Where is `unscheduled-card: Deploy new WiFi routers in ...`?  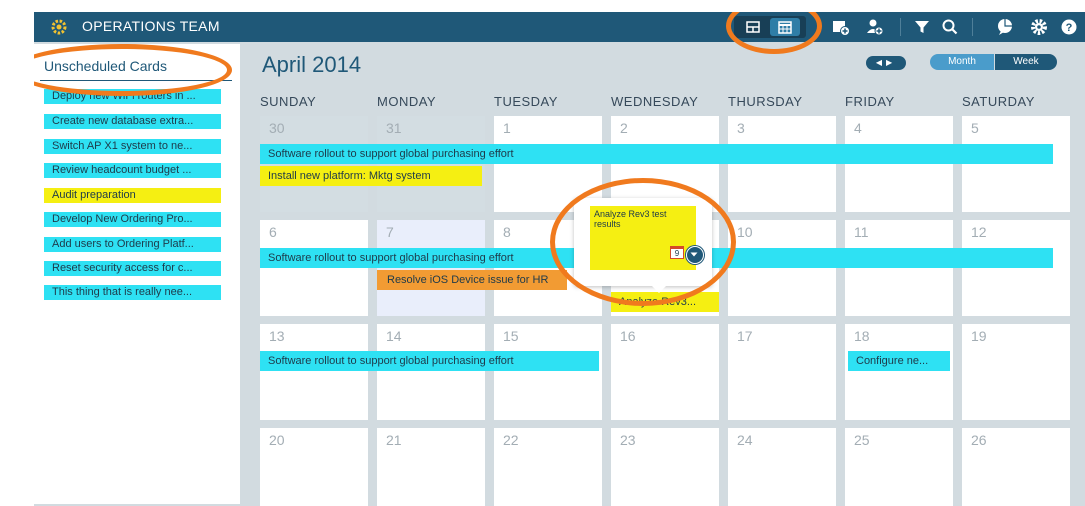
unscheduled-card: Deploy new WiFi routers in ... is located at coordinates (132, 96).